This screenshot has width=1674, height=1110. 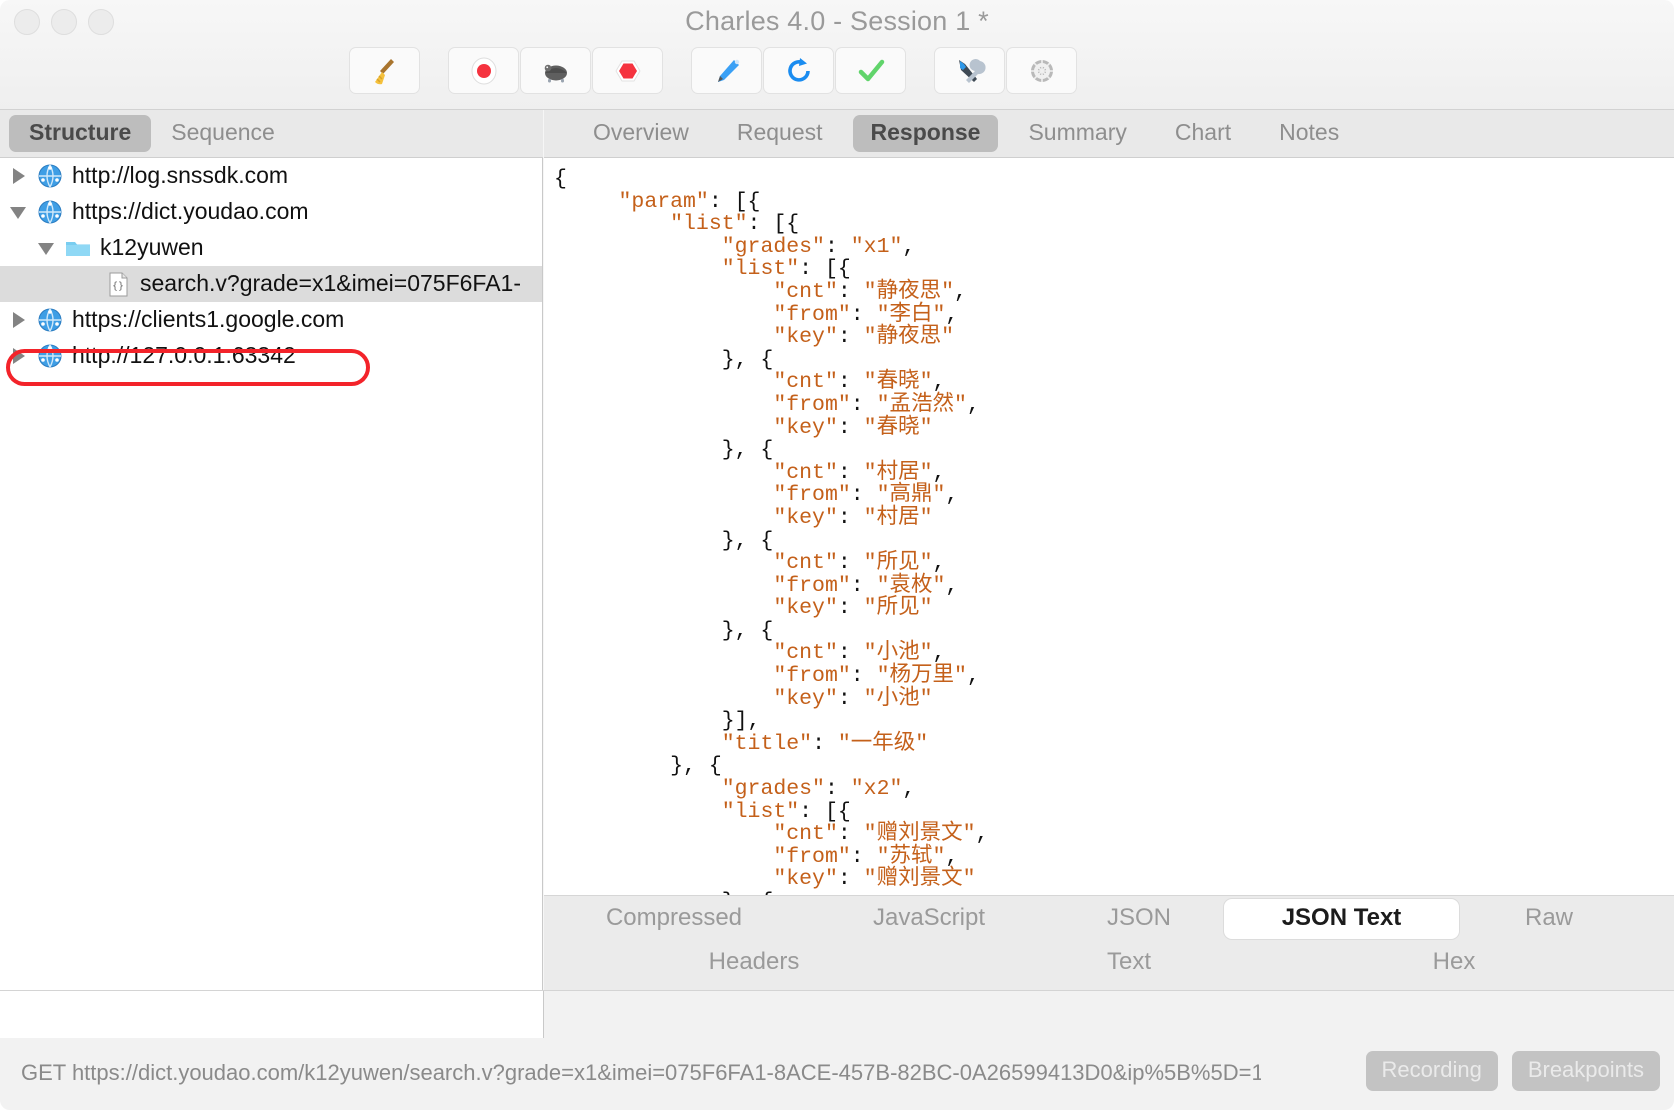 I want to click on view-tabs-row-1: Compressed JavaScript JSON JSON Text Raw, so click(x=1109, y=919).